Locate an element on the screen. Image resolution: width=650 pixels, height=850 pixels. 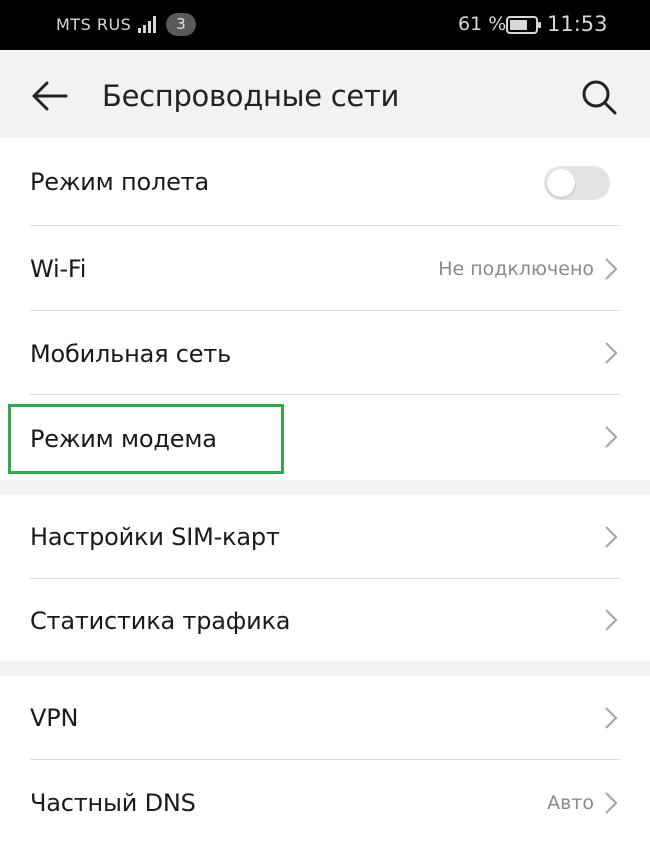
app-bar: Беспроводные сети is located at coordinates (325, 94).